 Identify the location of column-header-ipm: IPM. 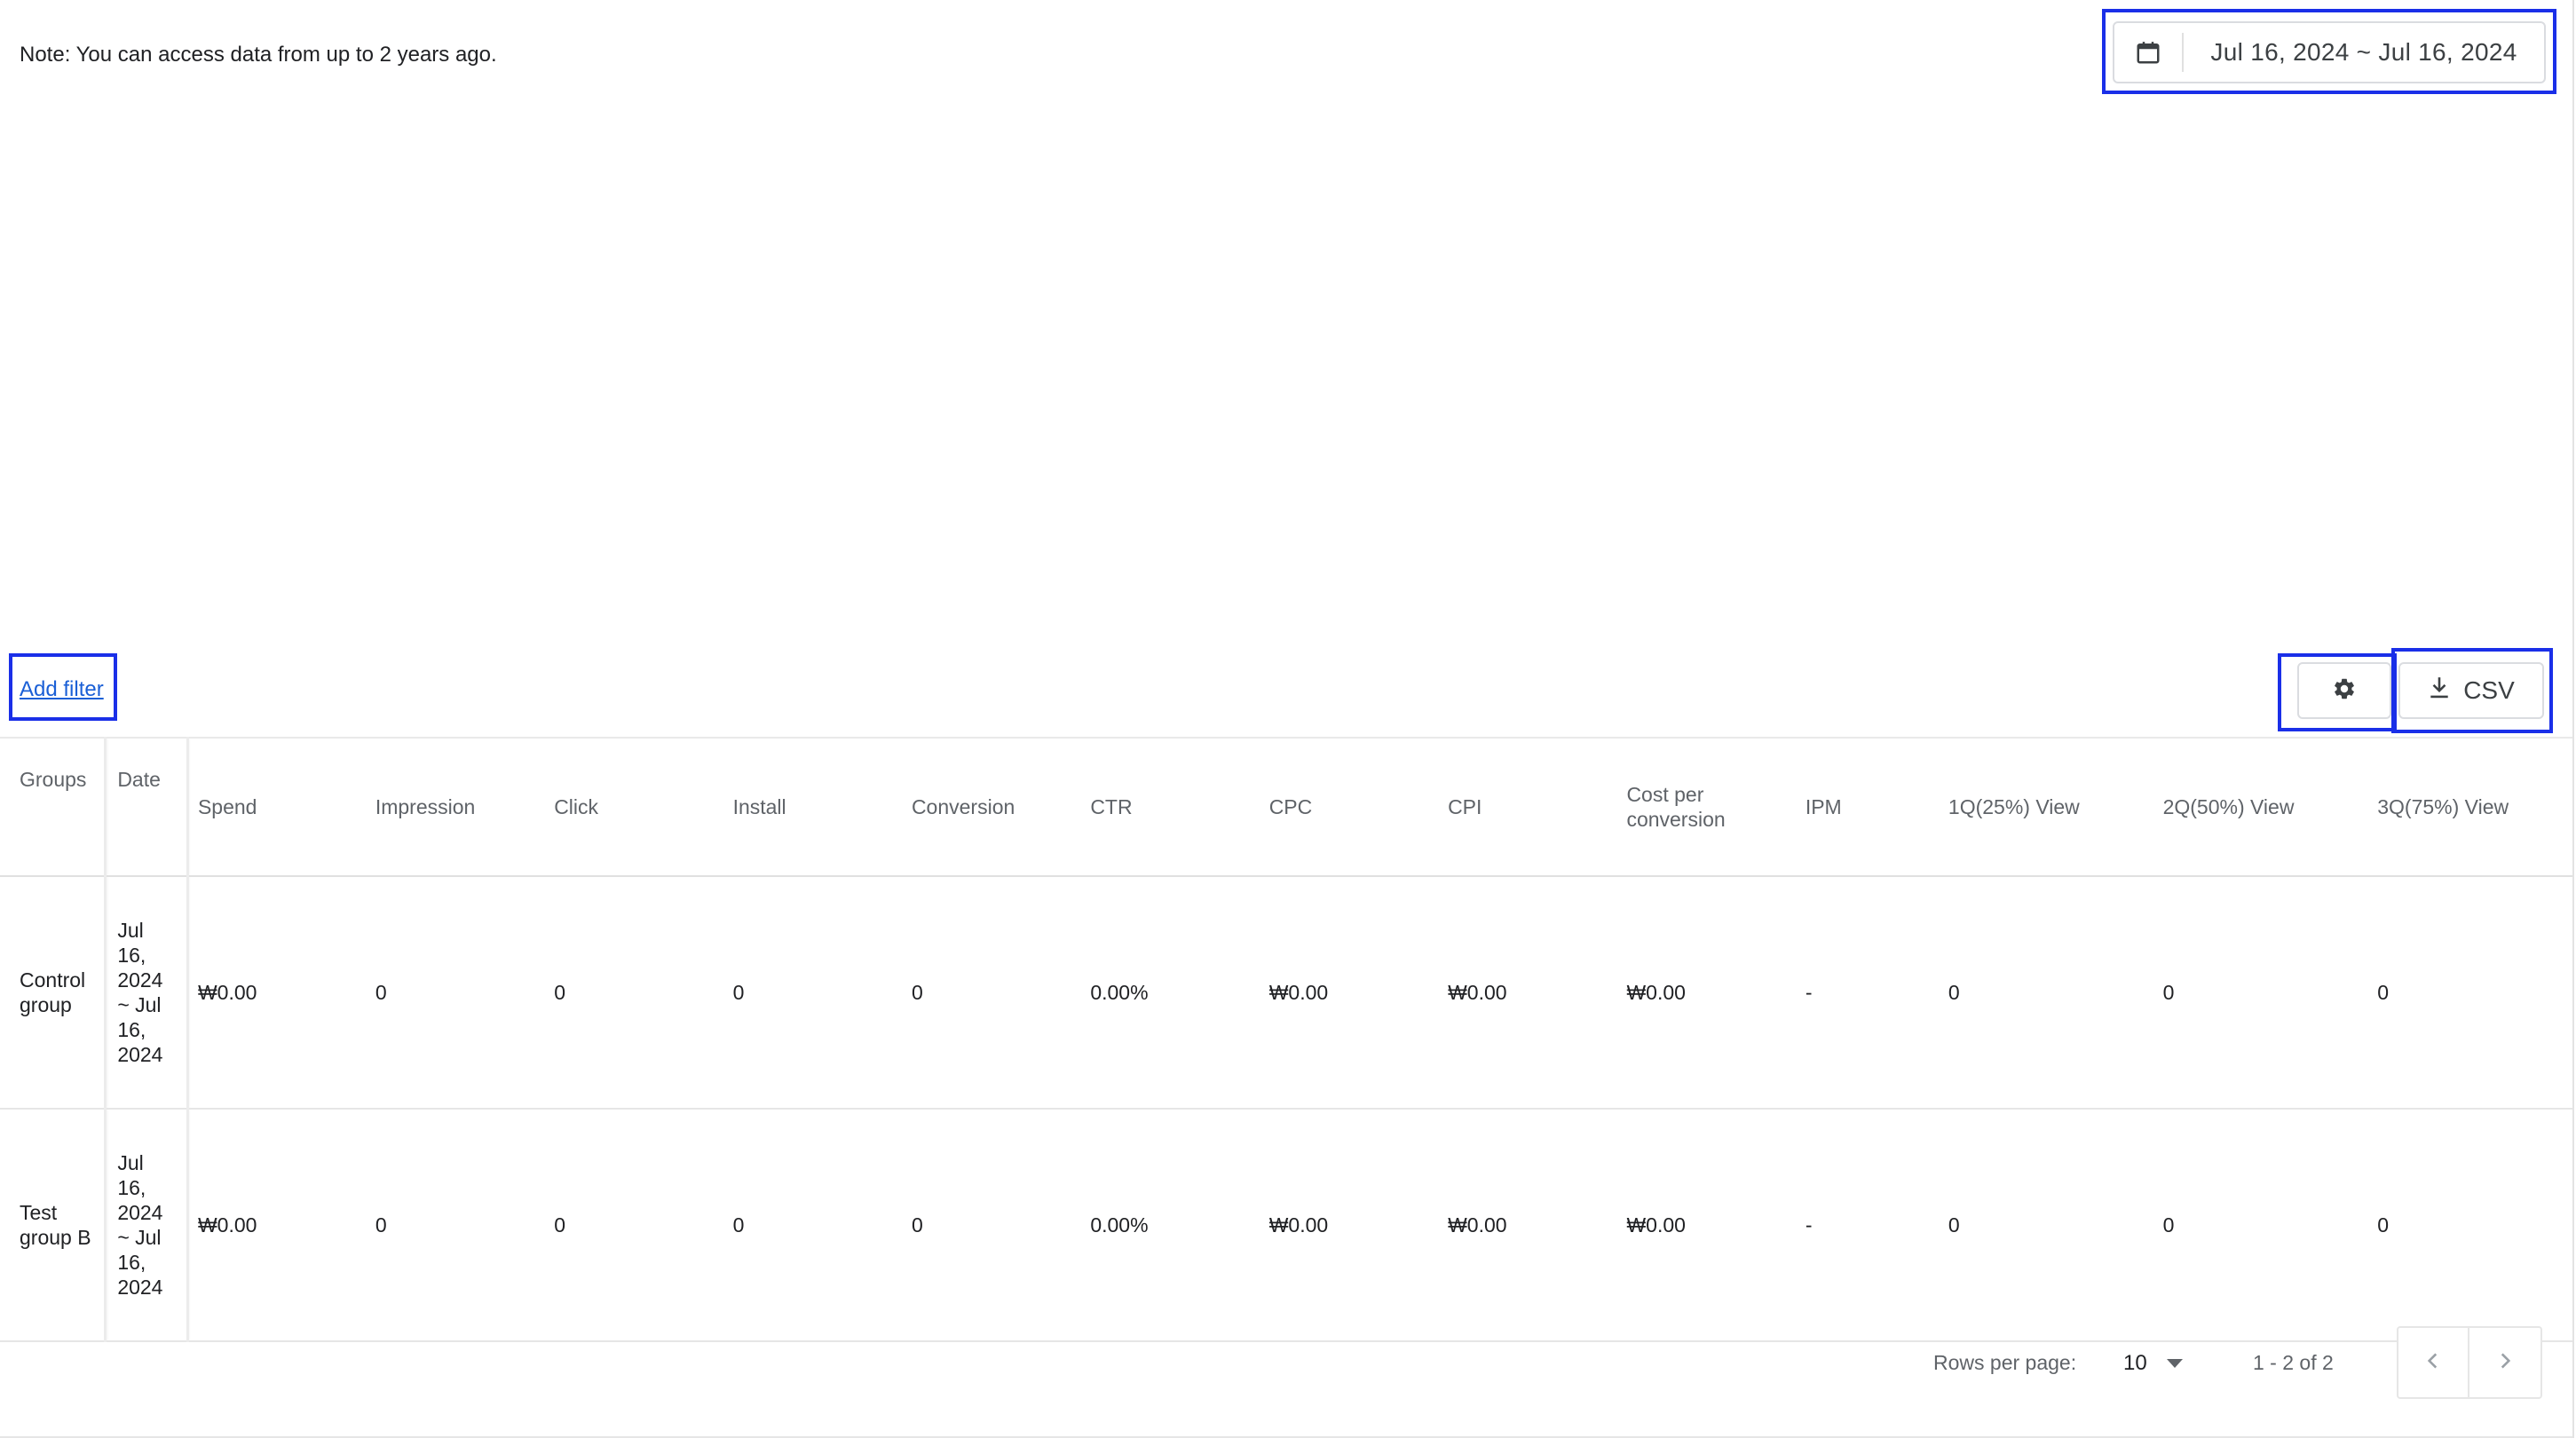
(1868, 807).